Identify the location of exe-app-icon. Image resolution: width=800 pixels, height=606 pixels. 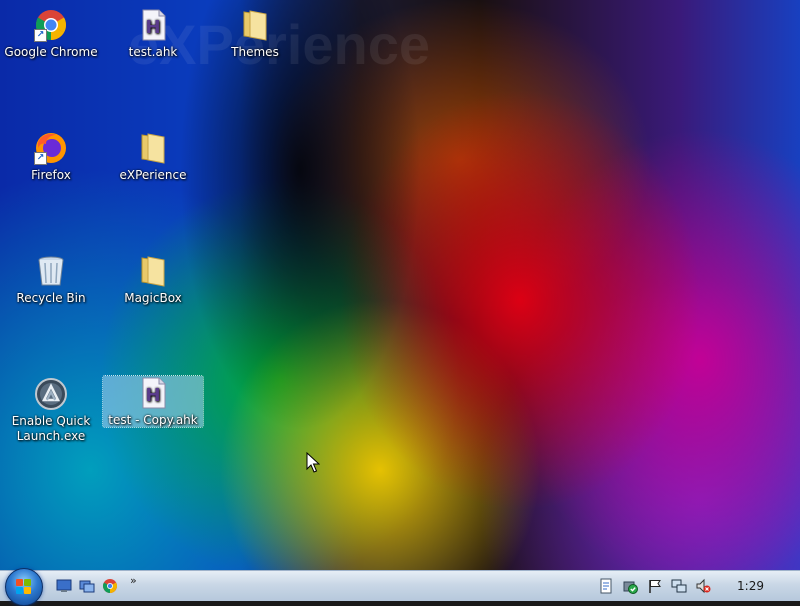
(51, 394).